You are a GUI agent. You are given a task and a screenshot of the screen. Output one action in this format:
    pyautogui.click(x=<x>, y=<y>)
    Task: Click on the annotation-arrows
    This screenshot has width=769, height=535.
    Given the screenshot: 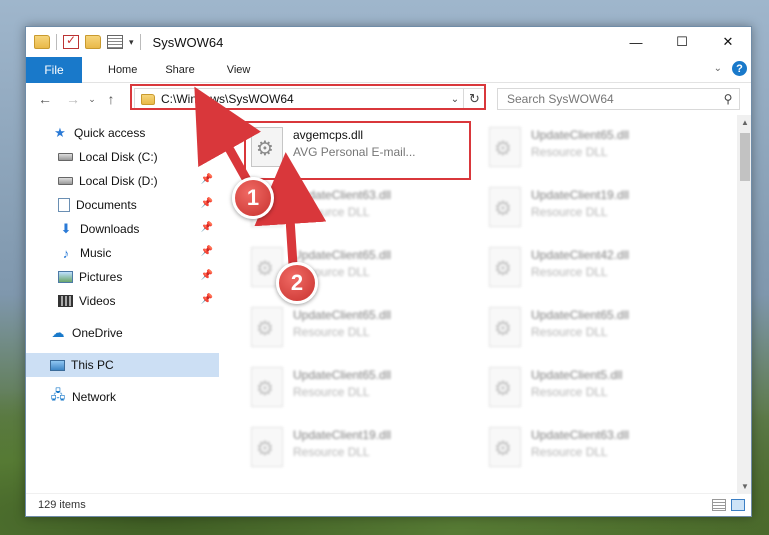 What is the action you would take?
    pyautogui.click(x=260, y=178)
    